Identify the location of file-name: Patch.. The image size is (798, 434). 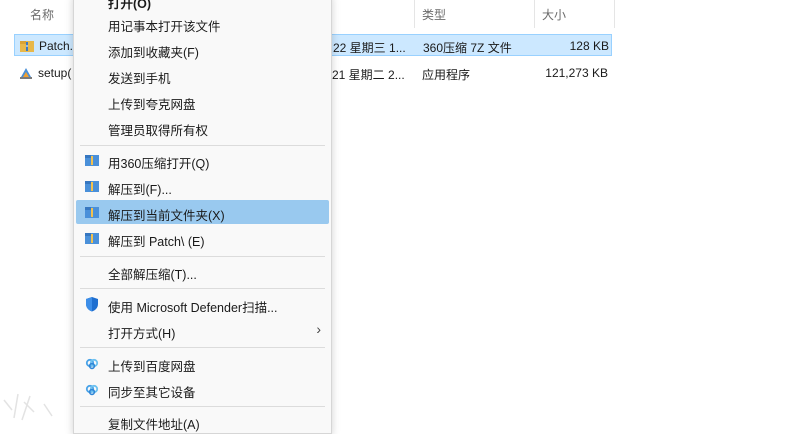
(56, 46).